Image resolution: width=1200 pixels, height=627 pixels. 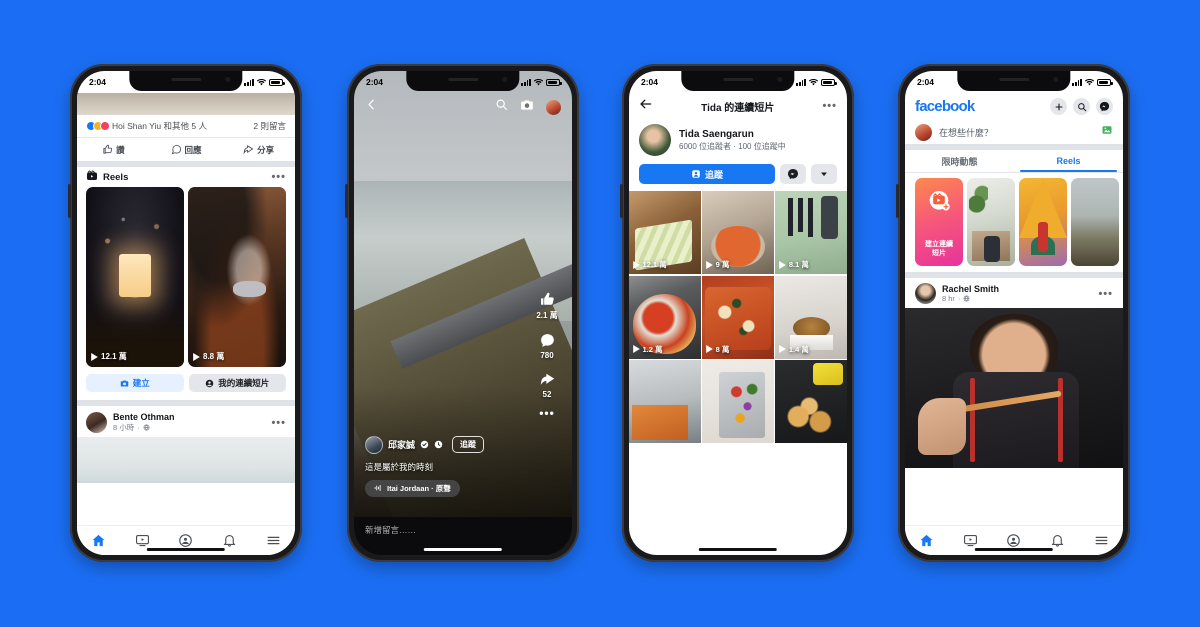 What do you see at coordinates (717, 264) in the screenshot?
I see `view-count: 9 萬` at bounding box center [717, 264].